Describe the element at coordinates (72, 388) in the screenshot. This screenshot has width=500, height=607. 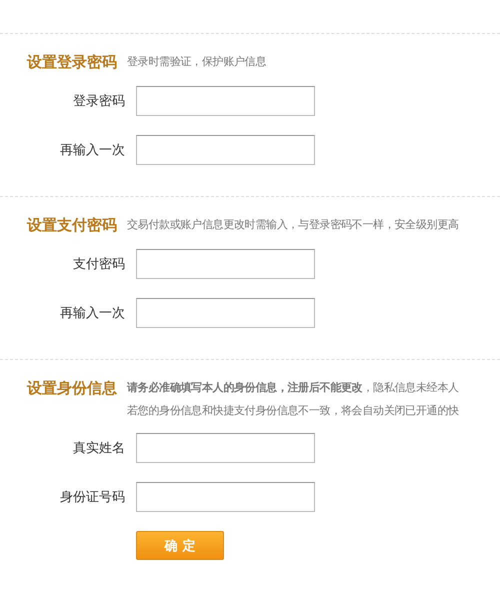
I see `section-title: 设置身份信息` at that location.